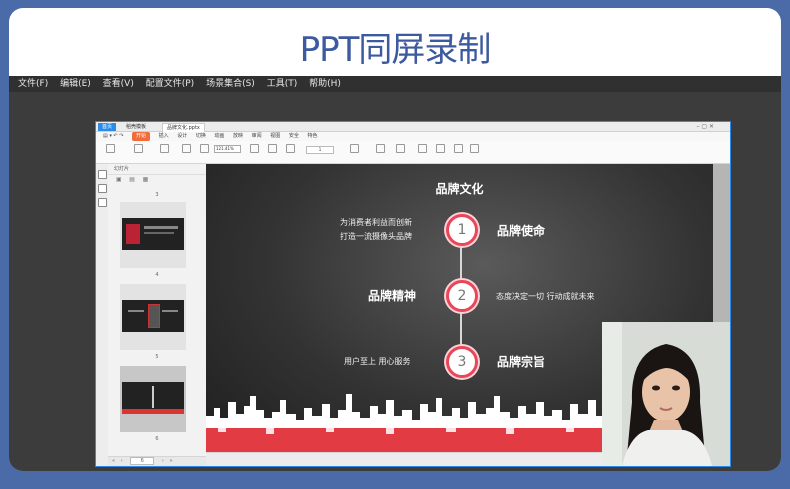 This screenshot has width=790, height=489. What do you see at coordinates (102, 174) in the screenshot?
I see `thumbnail-view-icon` at bounding box center [102, 174].